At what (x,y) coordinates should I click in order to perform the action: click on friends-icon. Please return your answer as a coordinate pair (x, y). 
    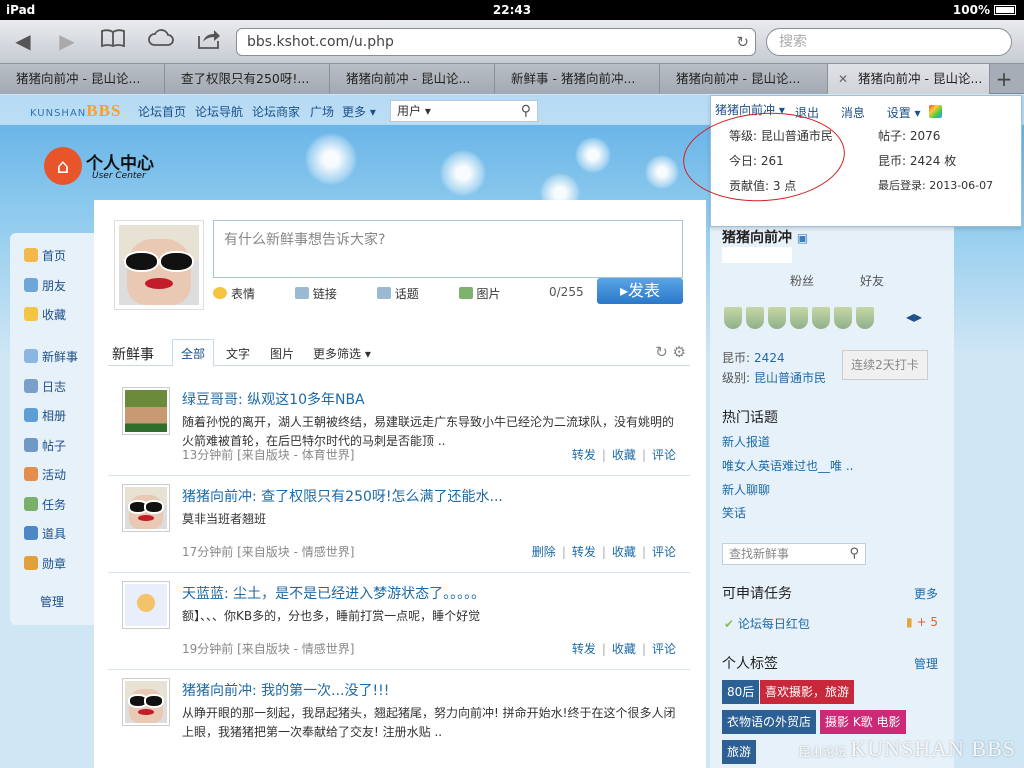
    Looking at the image, I should click on (31, 285).